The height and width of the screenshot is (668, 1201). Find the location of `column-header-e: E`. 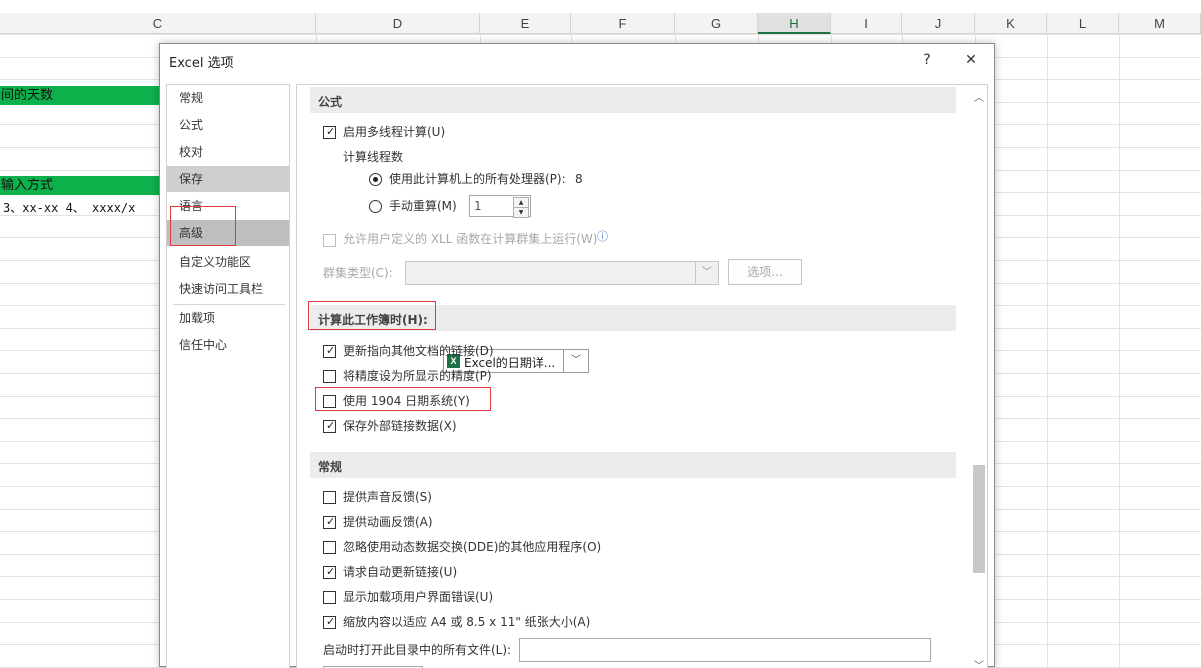

column-header-e: E is located at coordinates (525, 23).